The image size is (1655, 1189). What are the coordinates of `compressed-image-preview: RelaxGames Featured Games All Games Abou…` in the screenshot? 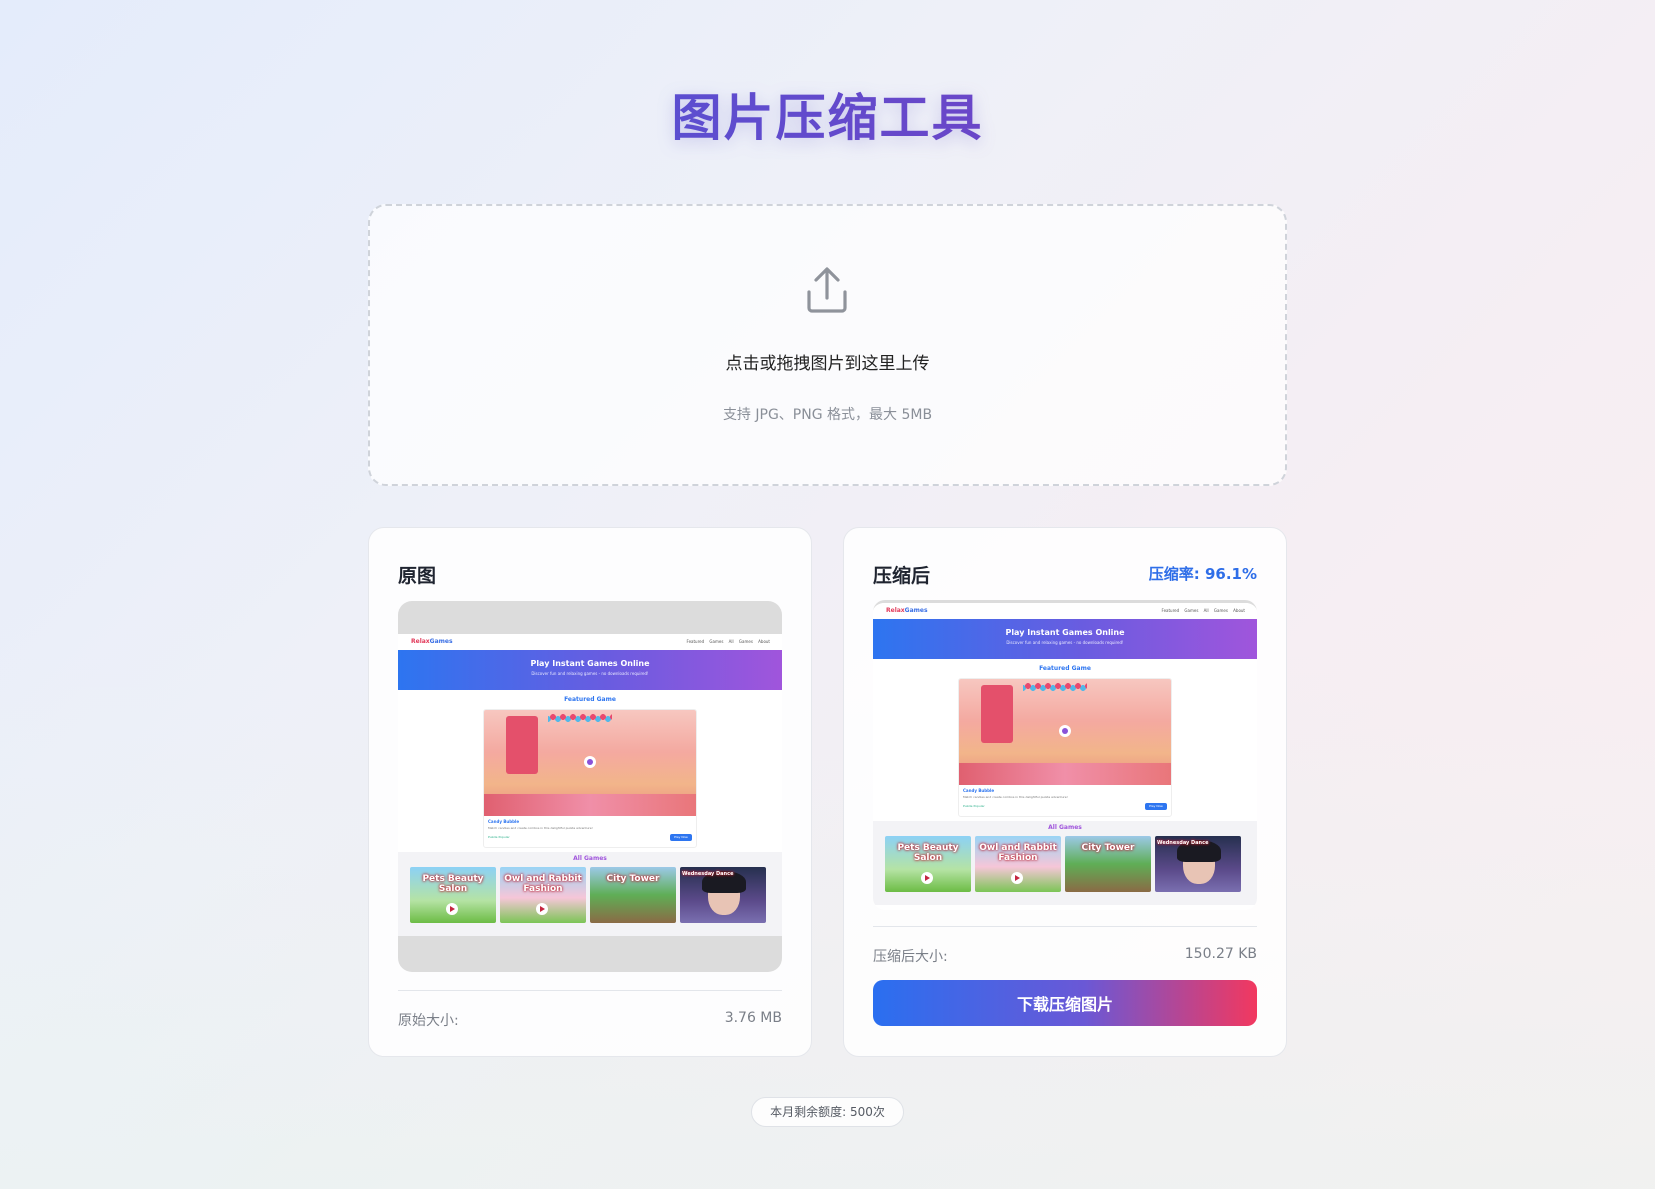 It's located at (1065, 755).